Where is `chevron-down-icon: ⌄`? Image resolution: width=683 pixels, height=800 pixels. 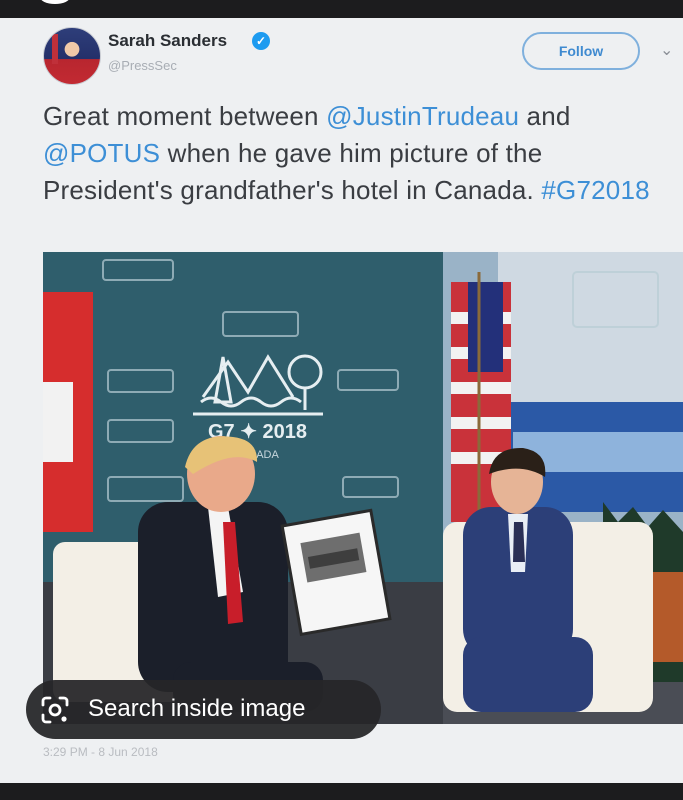 chevron-down-icon: ⌄ is located at coordinates (666, 50).